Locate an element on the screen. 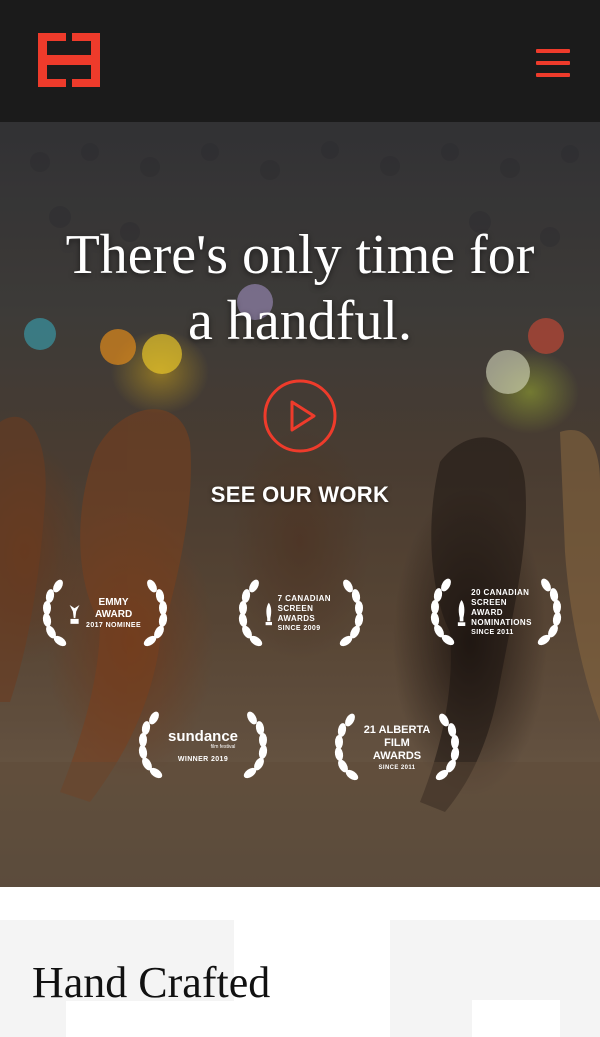 The width and height of the screenshot is (600, 1037). award-sundance: sundance film festival WINNER 2019 is located at coordinates (203, 747).